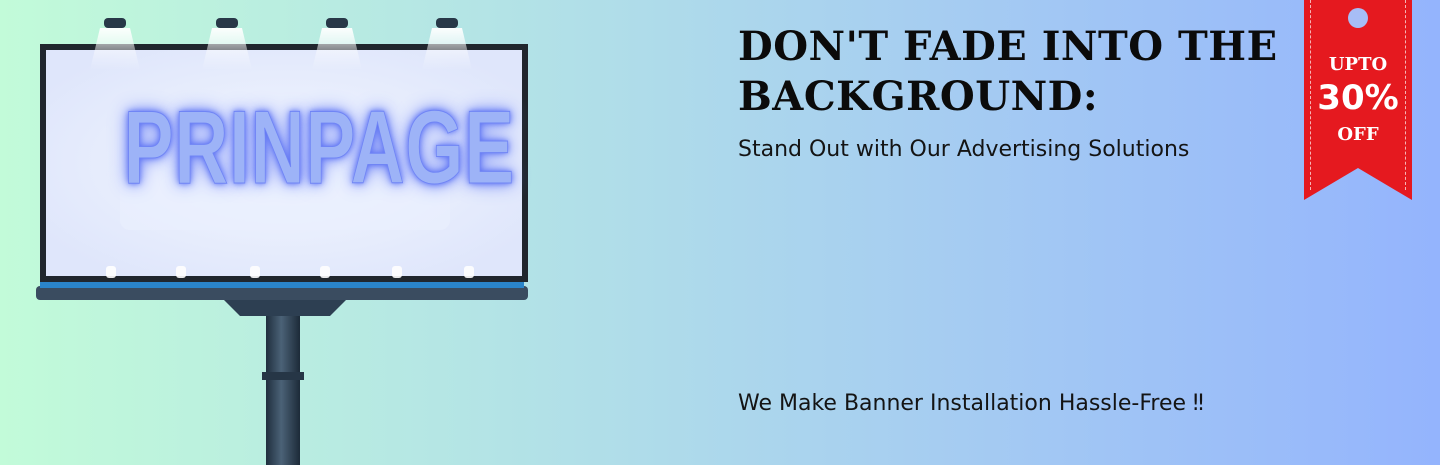 Image resolution: width=1440 pixels, height=465 pixels. I want to click on ribbon-discount-text: 30%, so click(1358, 98).